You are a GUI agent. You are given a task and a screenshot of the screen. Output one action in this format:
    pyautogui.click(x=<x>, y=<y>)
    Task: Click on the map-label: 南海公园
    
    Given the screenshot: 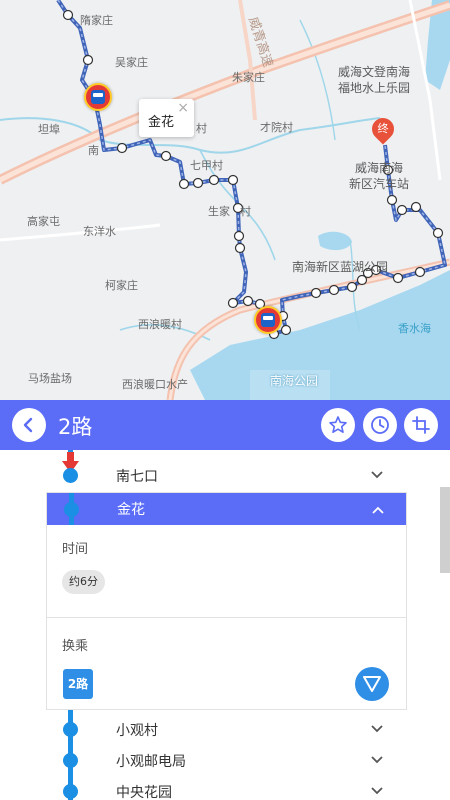 What is the action you would take?
    pyautogui.click(x=294, y=381)
    